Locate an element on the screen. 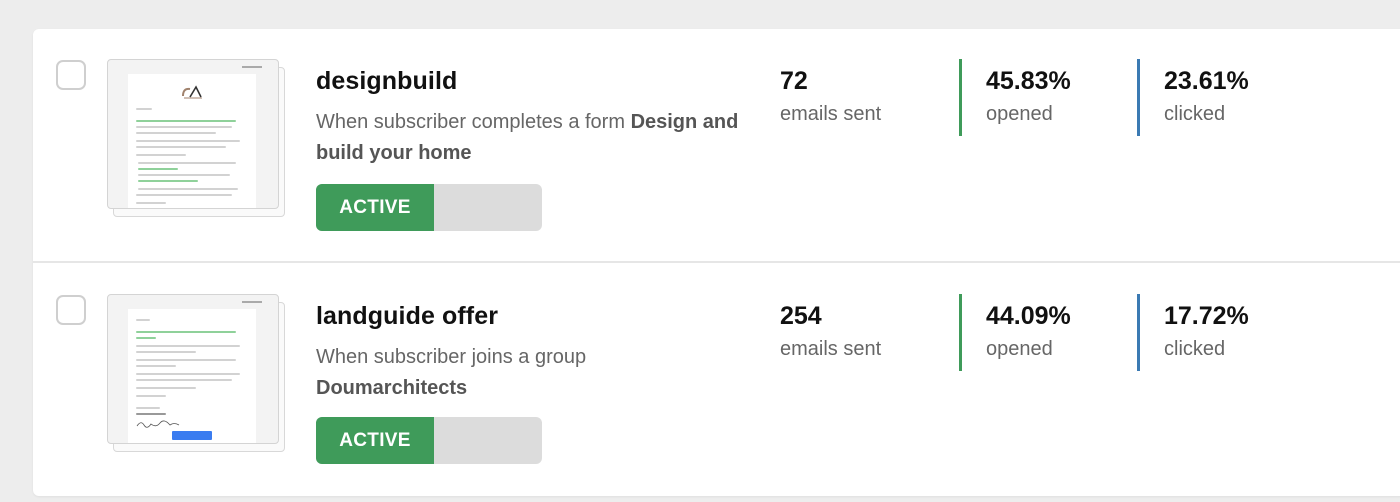 The height and width of the screenshot is (502, 1400). brand-logo-icon is located at coordinates (192, 92).